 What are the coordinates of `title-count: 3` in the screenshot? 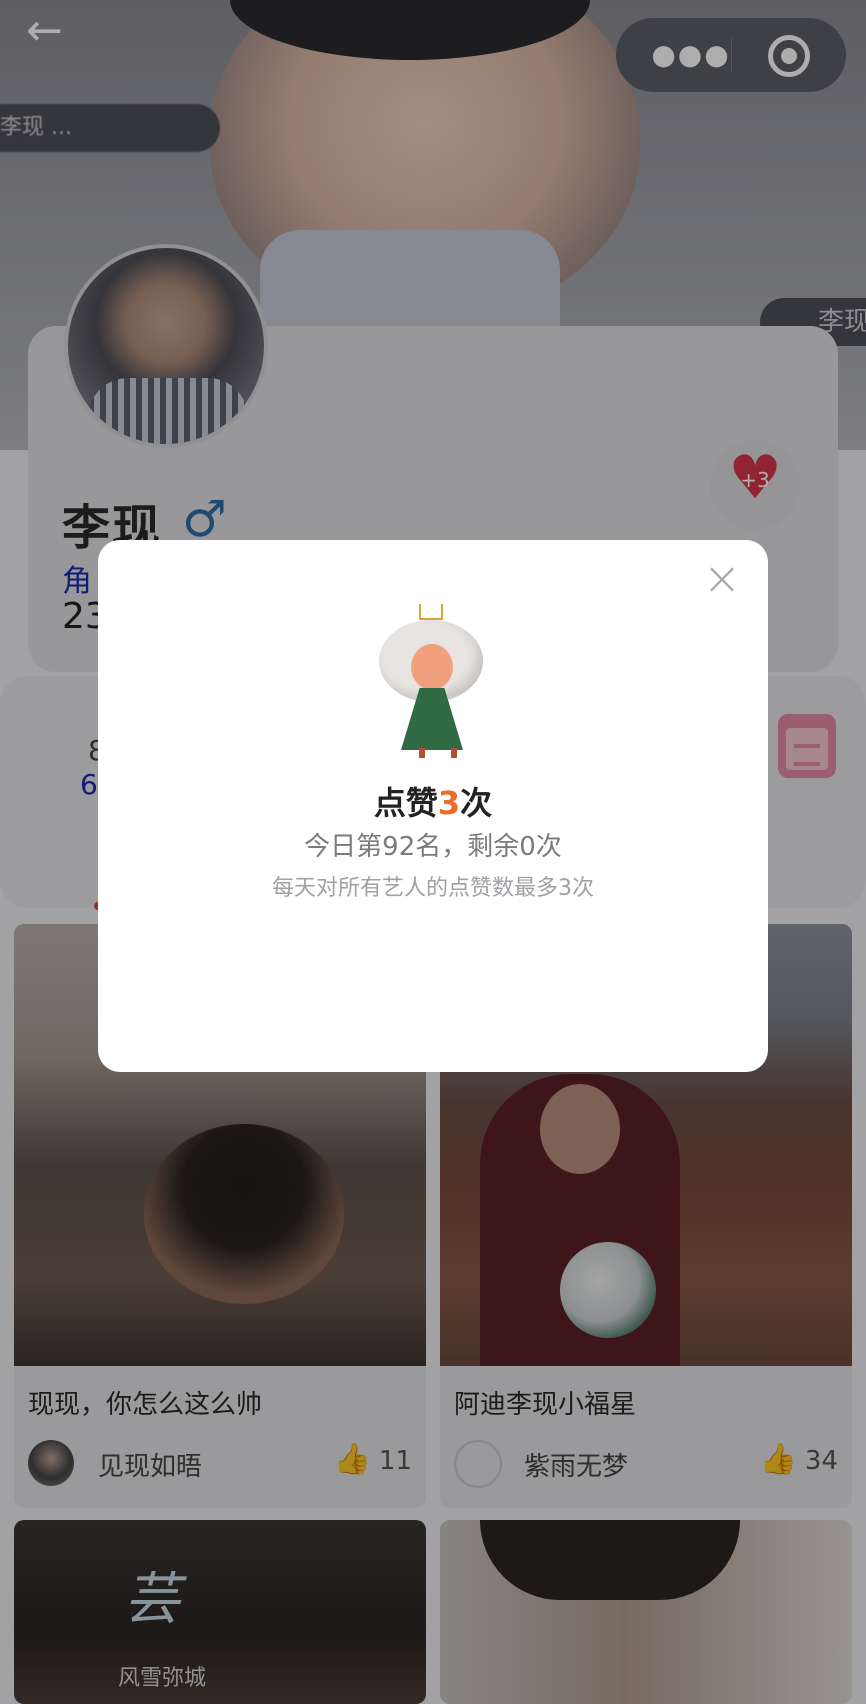 It's located at (449, 803).